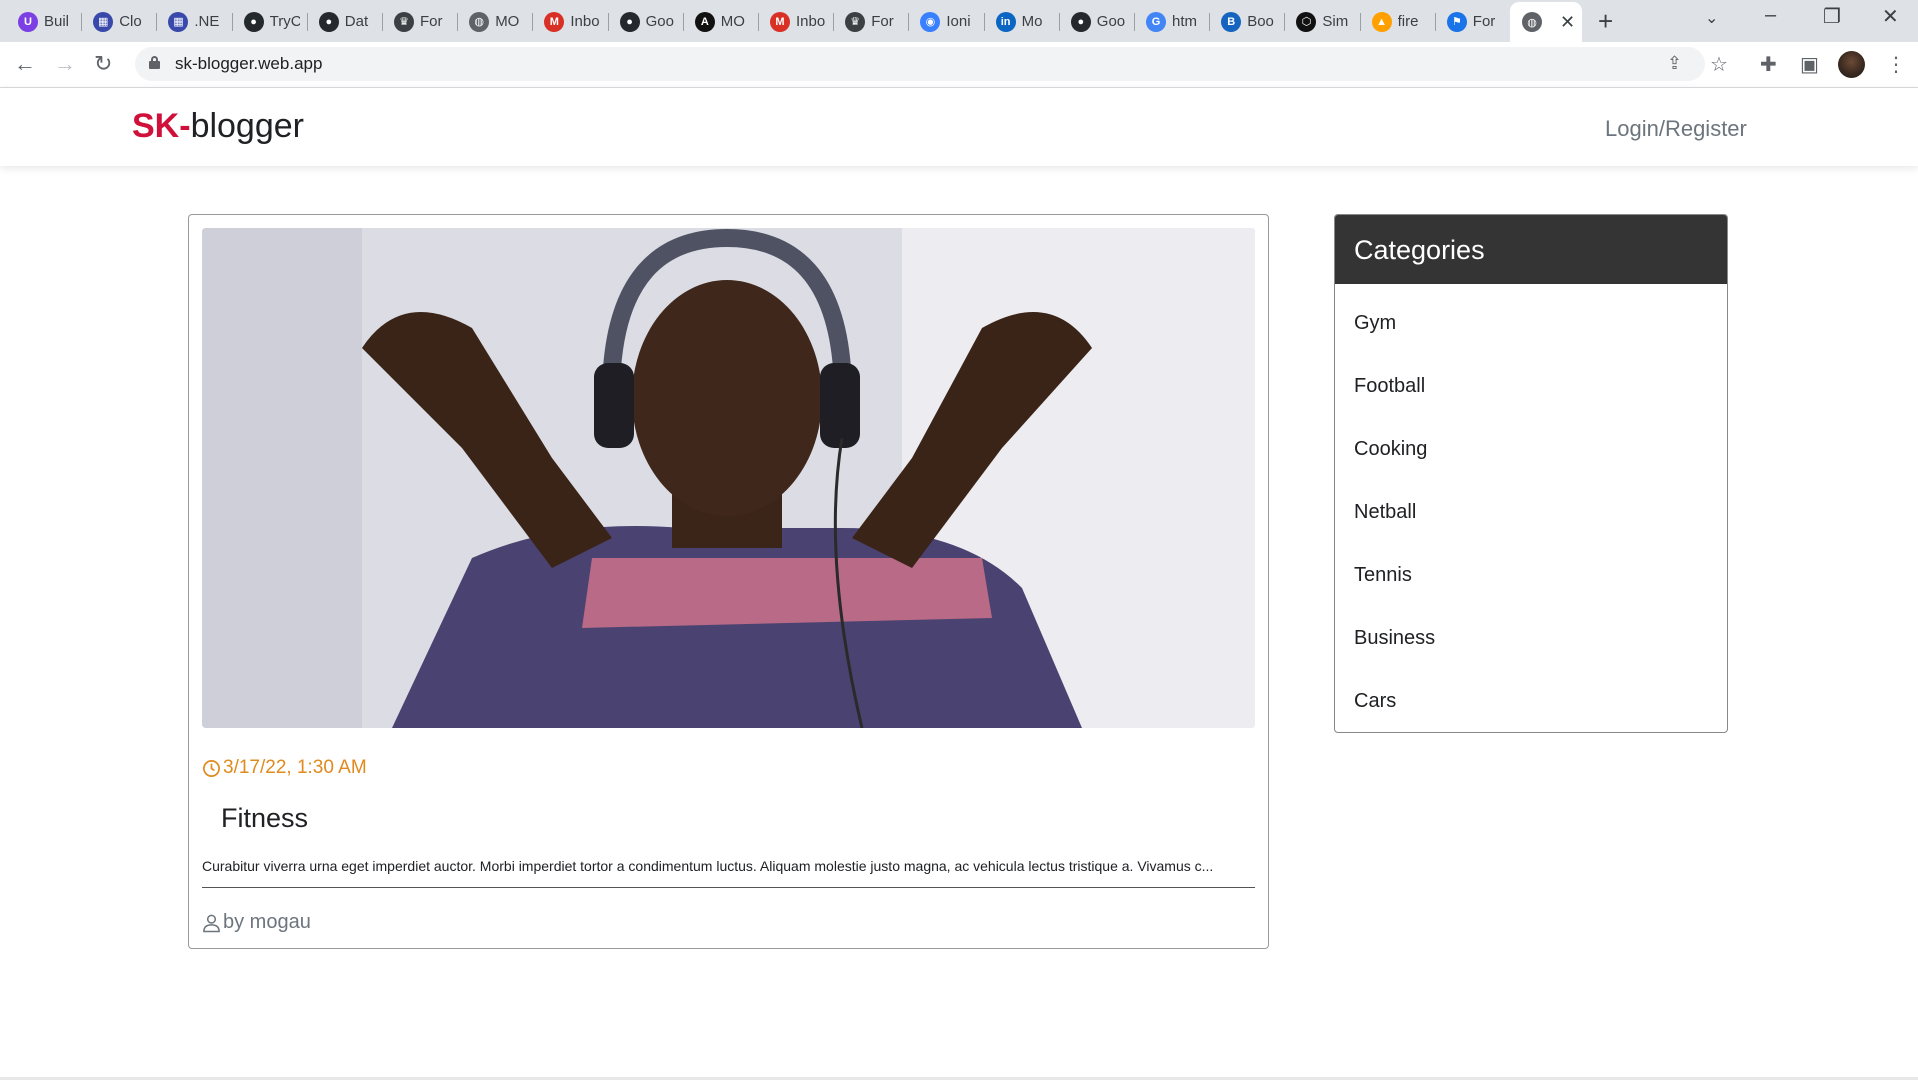 The width and height of the screenshot is (1918, 1080). I want to click on browser-tab: ⚑ For, so click(1472, 21).